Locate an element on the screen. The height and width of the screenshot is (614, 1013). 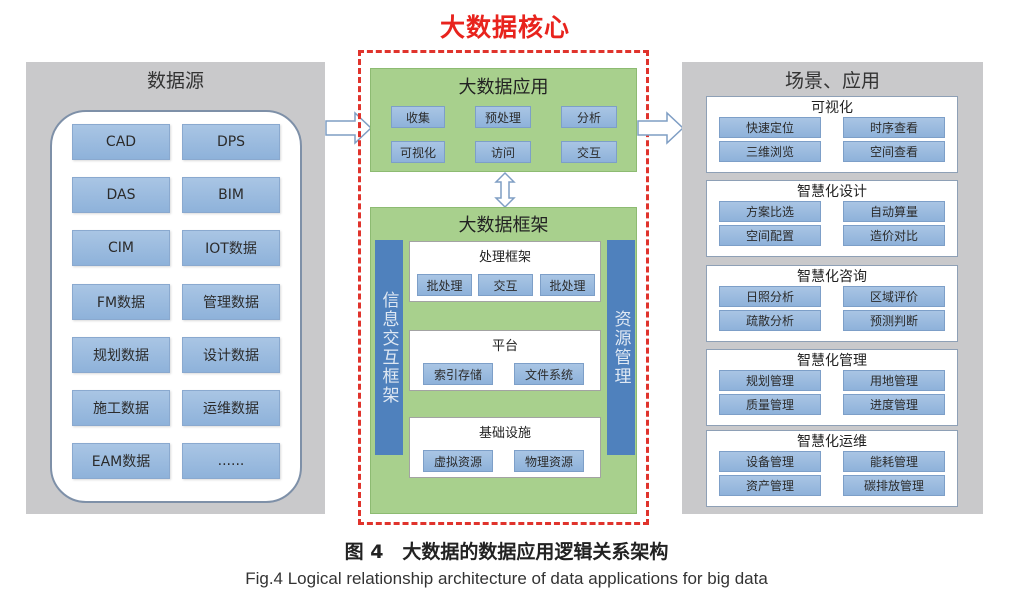
scenario-group-smart-design: 智慧化设计 方案比选 自动算量空间配置 造价对比 is located at coordinates (832, 218).